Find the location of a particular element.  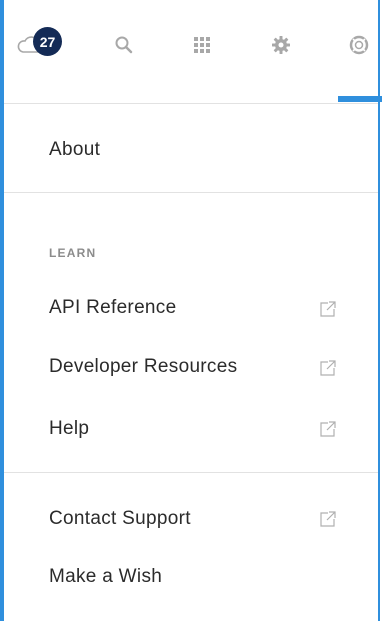

active-tab-indicator is located at coordinates (360, 99).